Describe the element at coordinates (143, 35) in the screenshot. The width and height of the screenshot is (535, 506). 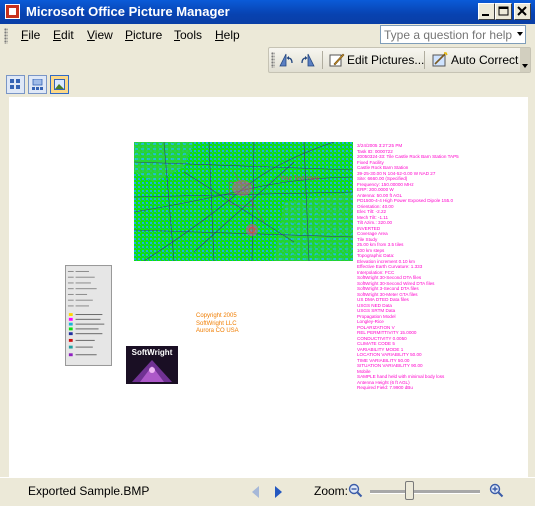
I see `menu-picture: Picture` at that location.